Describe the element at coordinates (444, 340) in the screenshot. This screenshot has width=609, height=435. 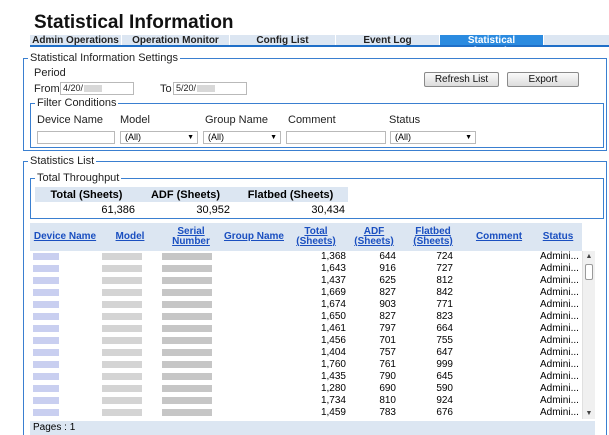
I see `flatbed-sheets-cell: 755` at that location.